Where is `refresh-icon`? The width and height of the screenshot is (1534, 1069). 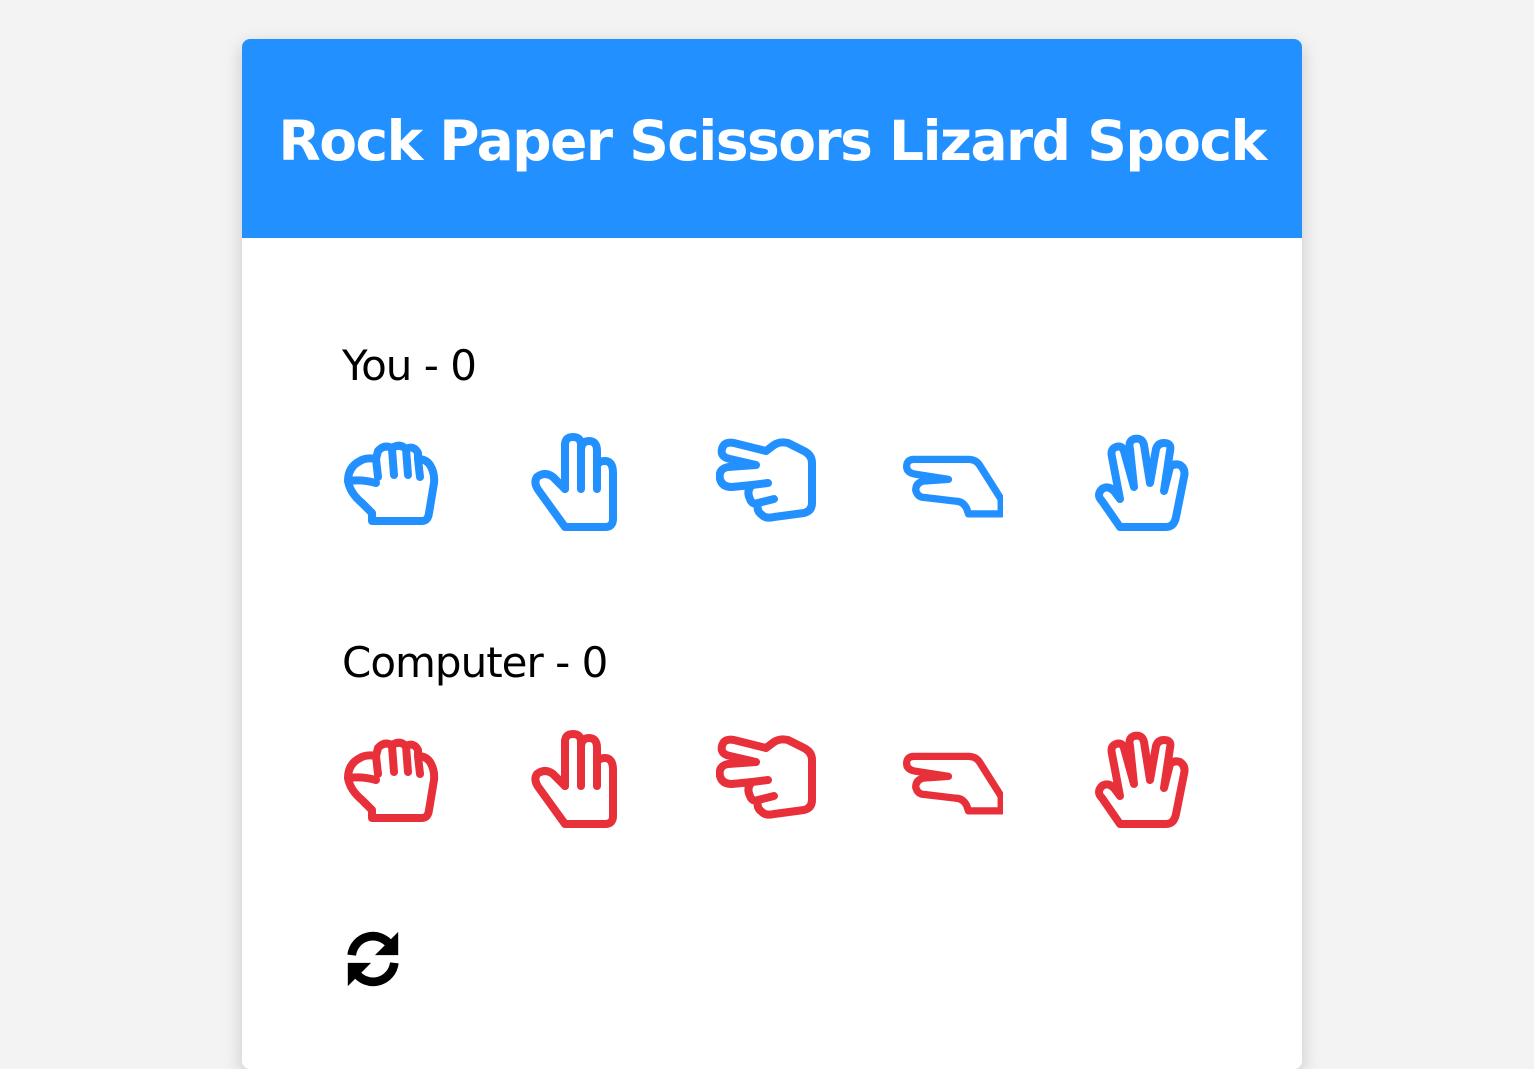 refresh-icon is located at coordinates (373, 959).